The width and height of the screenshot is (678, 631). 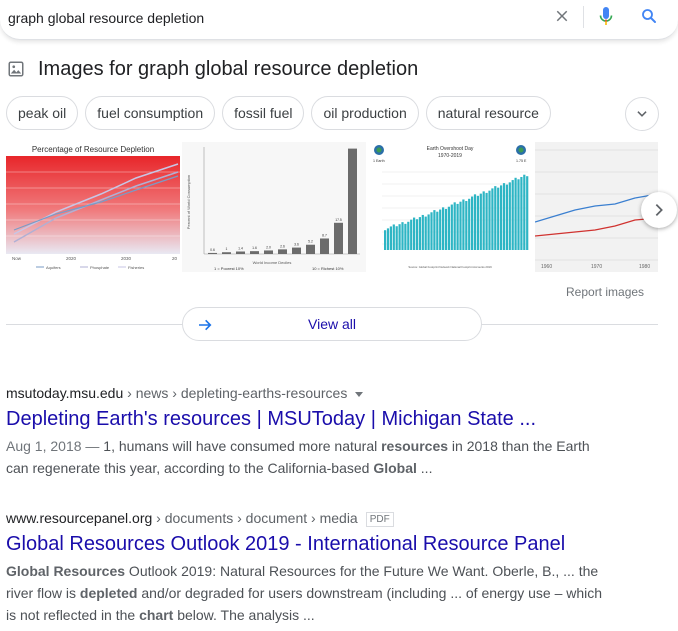 I want to click on image-result-4: 1960 1970 1980, so click(x=596, y=207).